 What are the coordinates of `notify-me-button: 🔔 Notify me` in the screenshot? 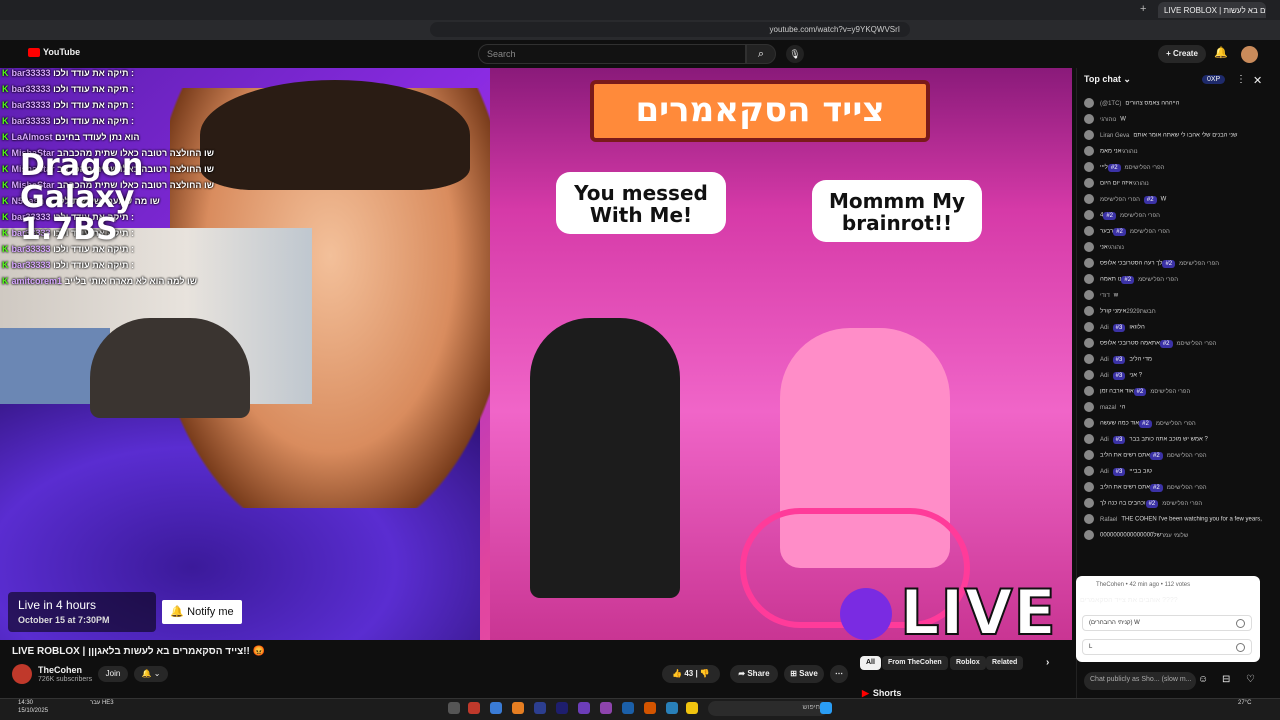 It's located at (202, 612).